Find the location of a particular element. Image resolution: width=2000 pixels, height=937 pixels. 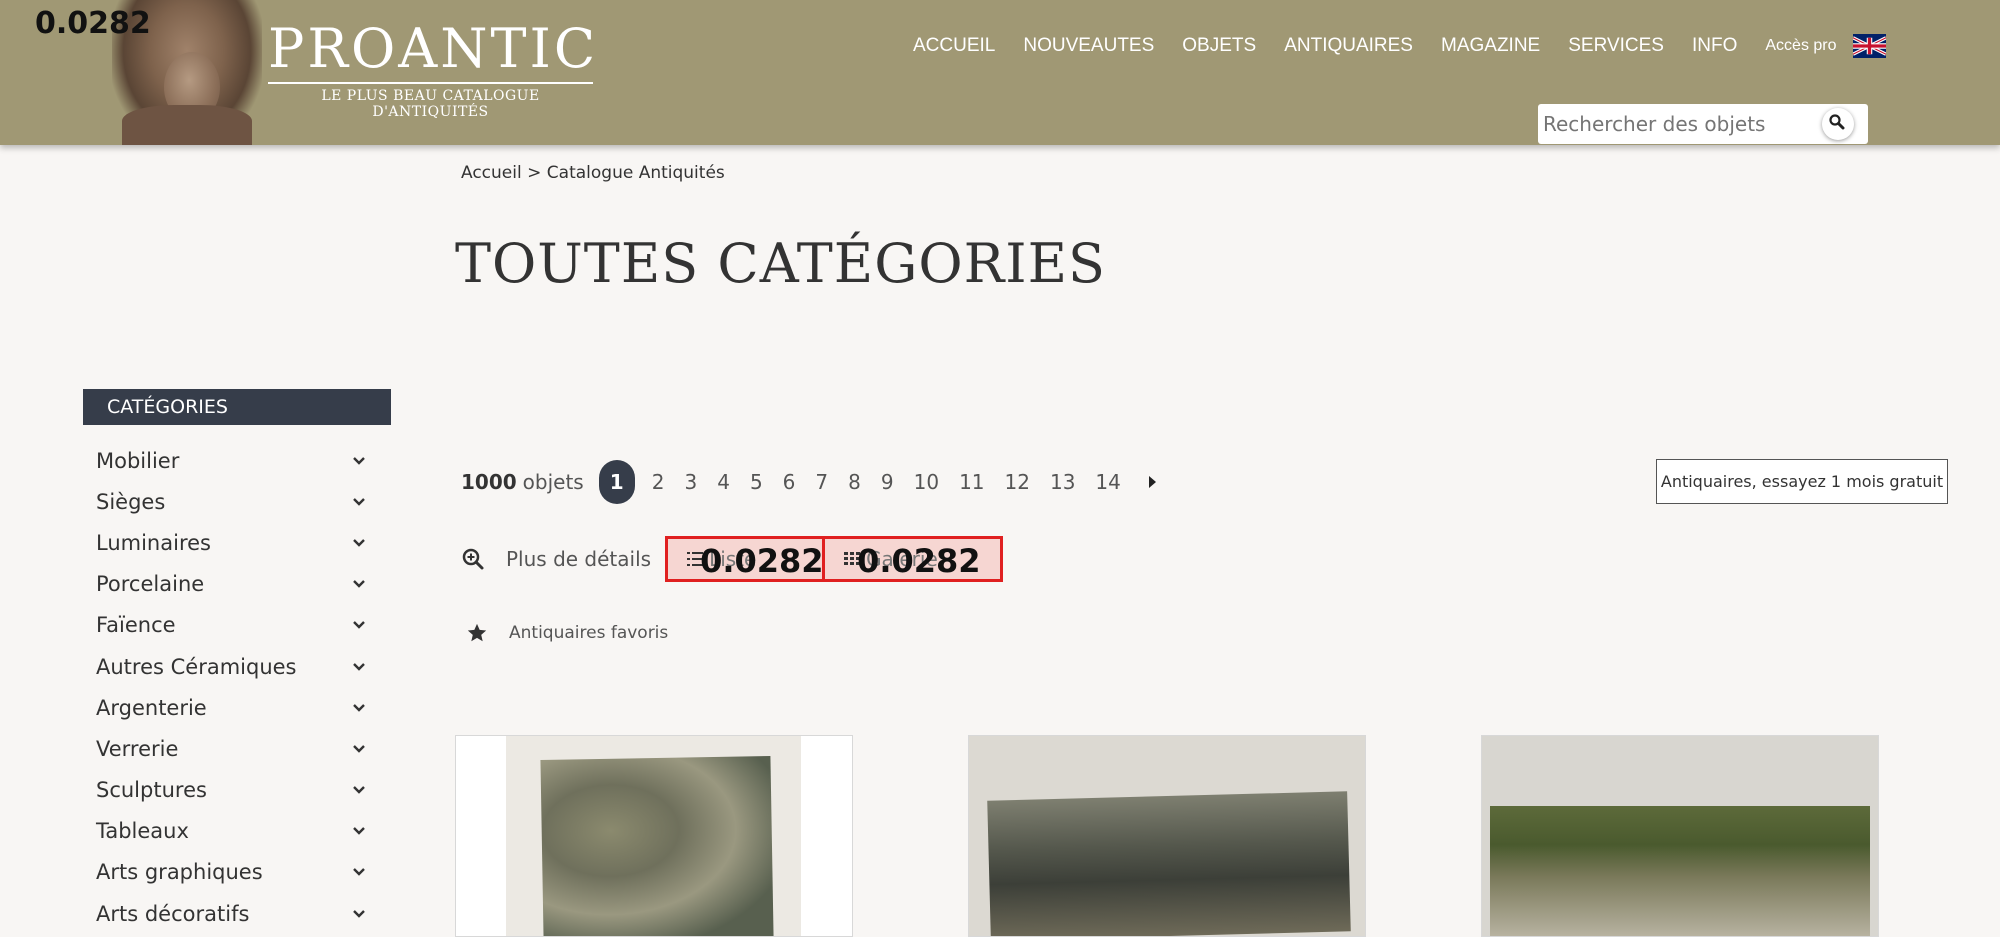

nav-item-magazine: MAGAZINE is located at coordinates (1490, 46).